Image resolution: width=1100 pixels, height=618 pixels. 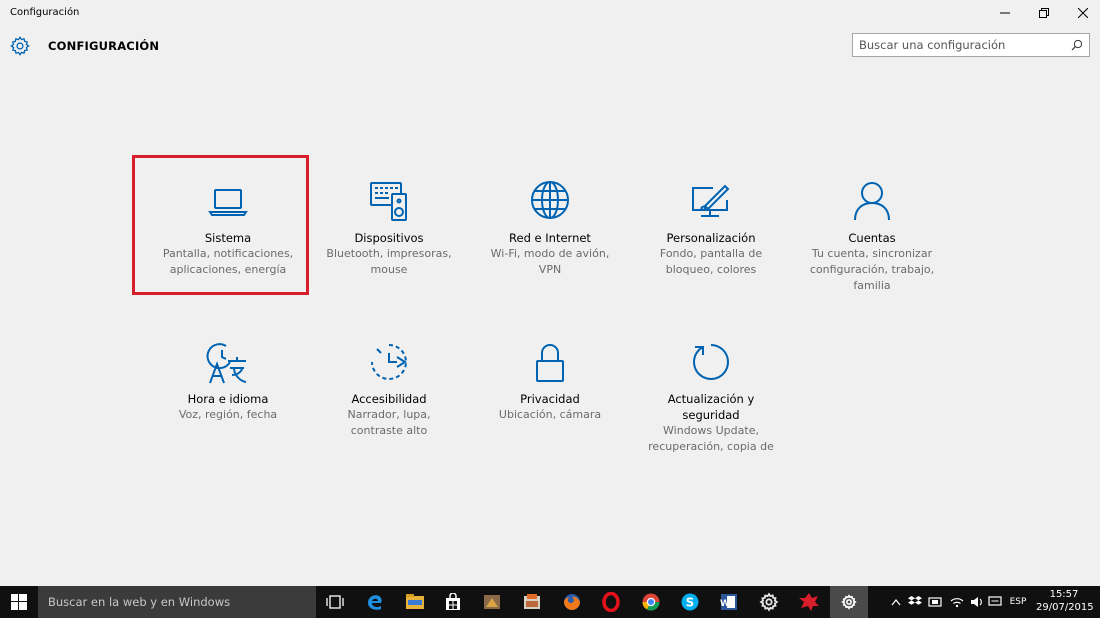 I want to click on taskbar-app-gear, so click(x=769, y=602).